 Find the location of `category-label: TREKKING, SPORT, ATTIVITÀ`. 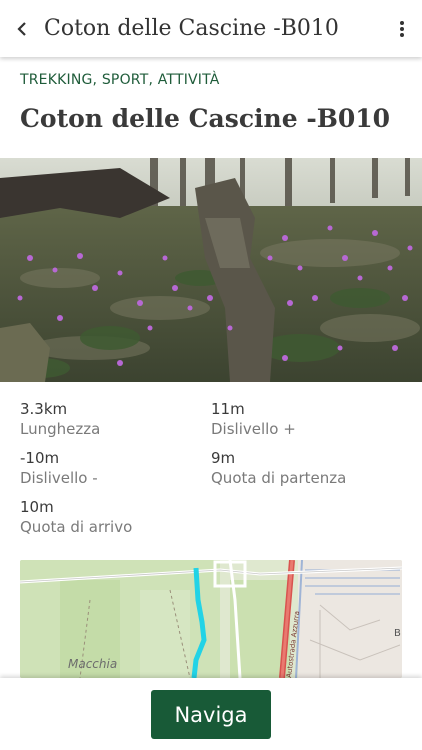

category-label: TREKKING, SPORT, ATTIVITÀ is located at coordinates (120, 80).